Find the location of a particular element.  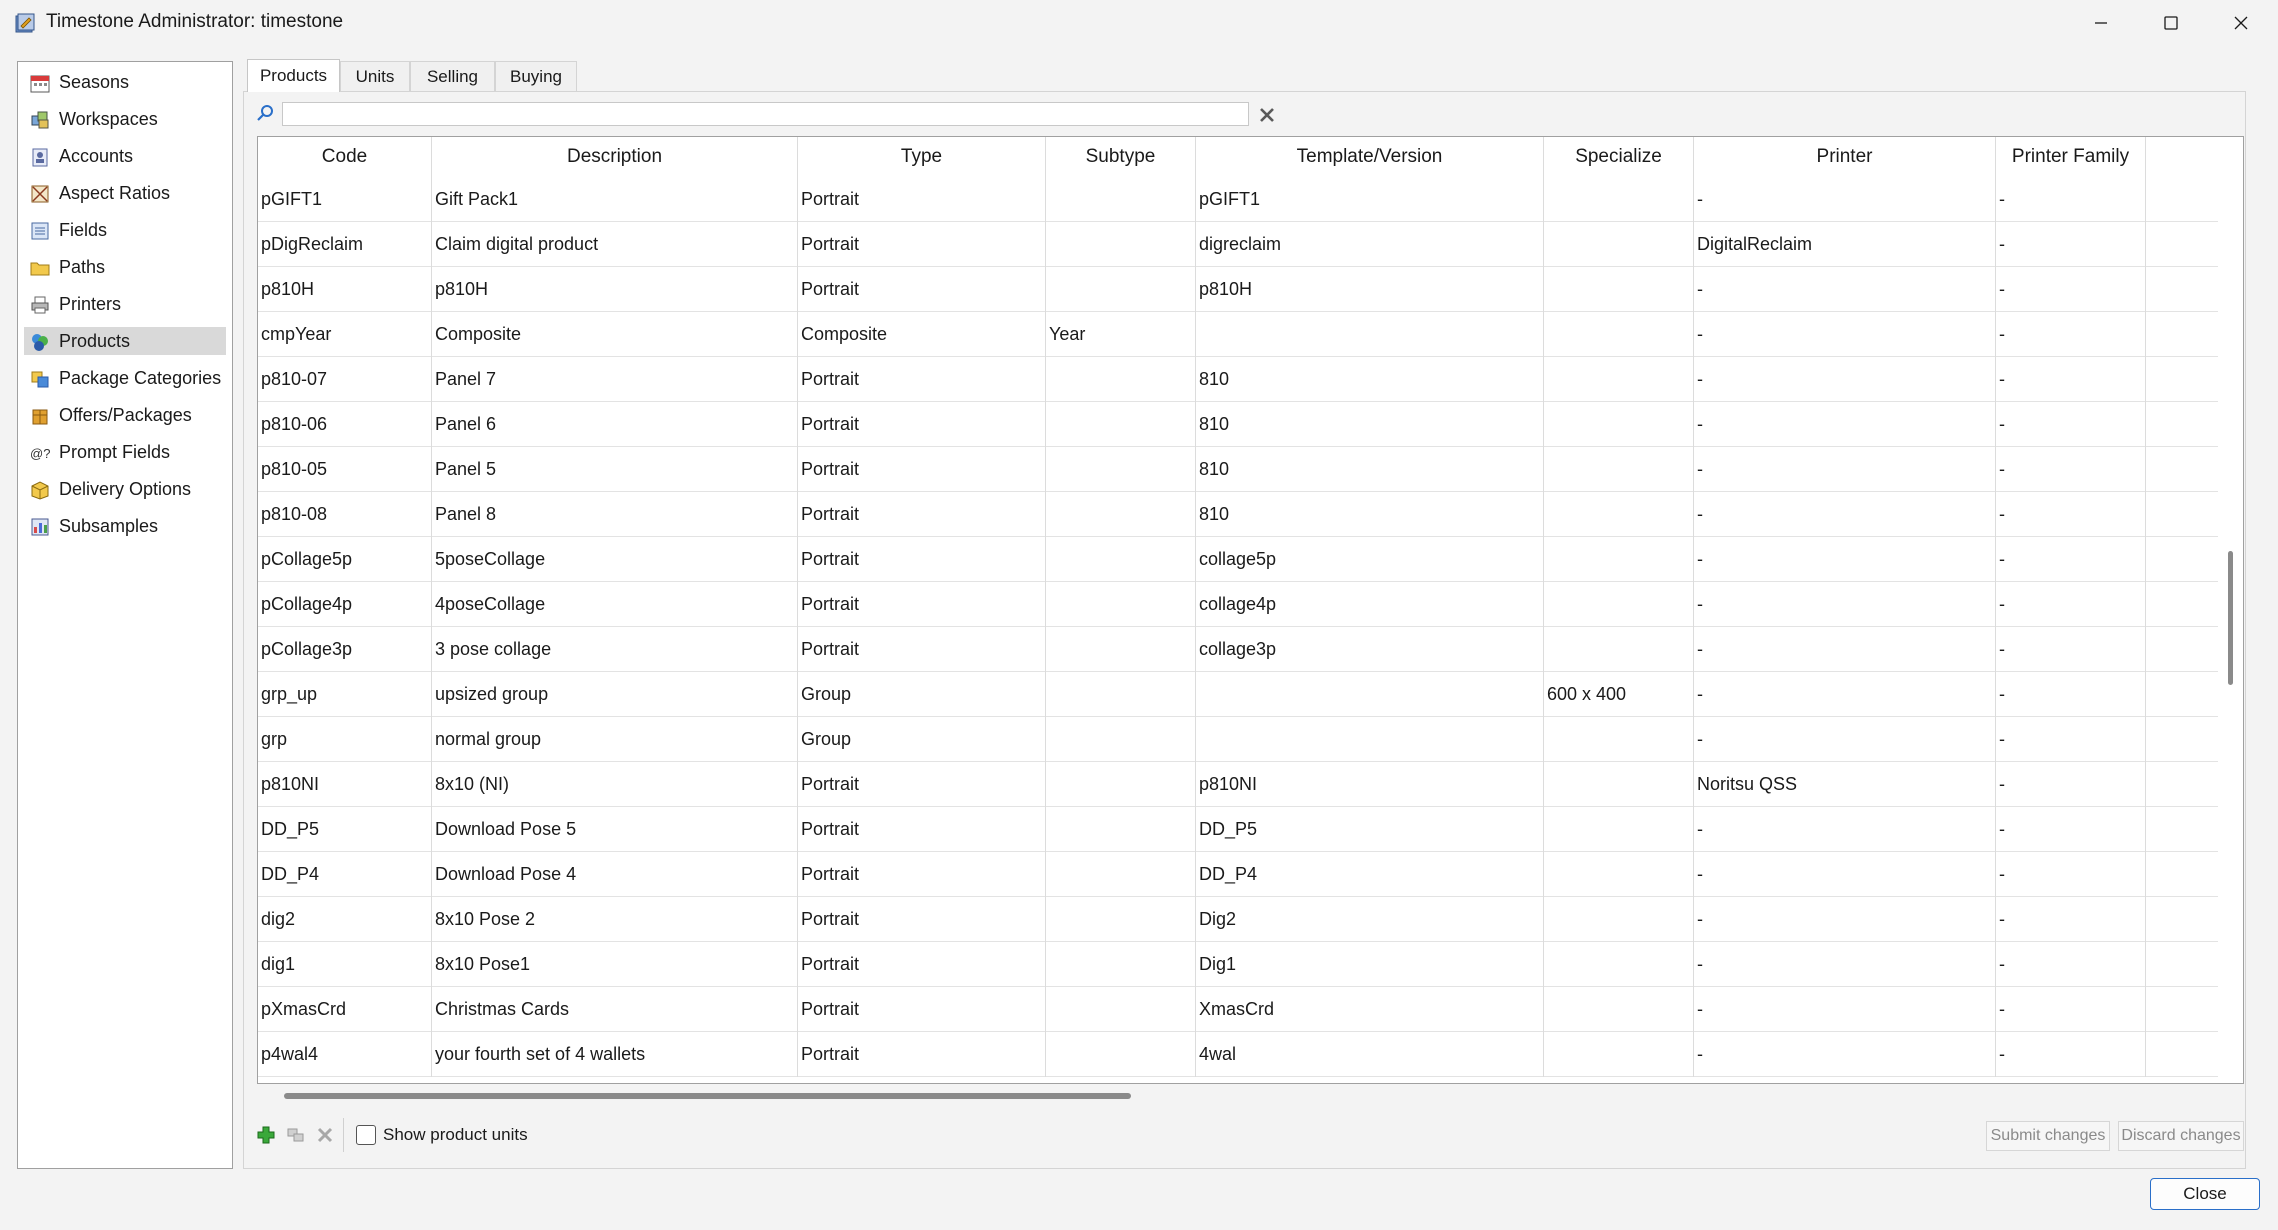

column-header-description: Description is located at coordinates (615, 157).